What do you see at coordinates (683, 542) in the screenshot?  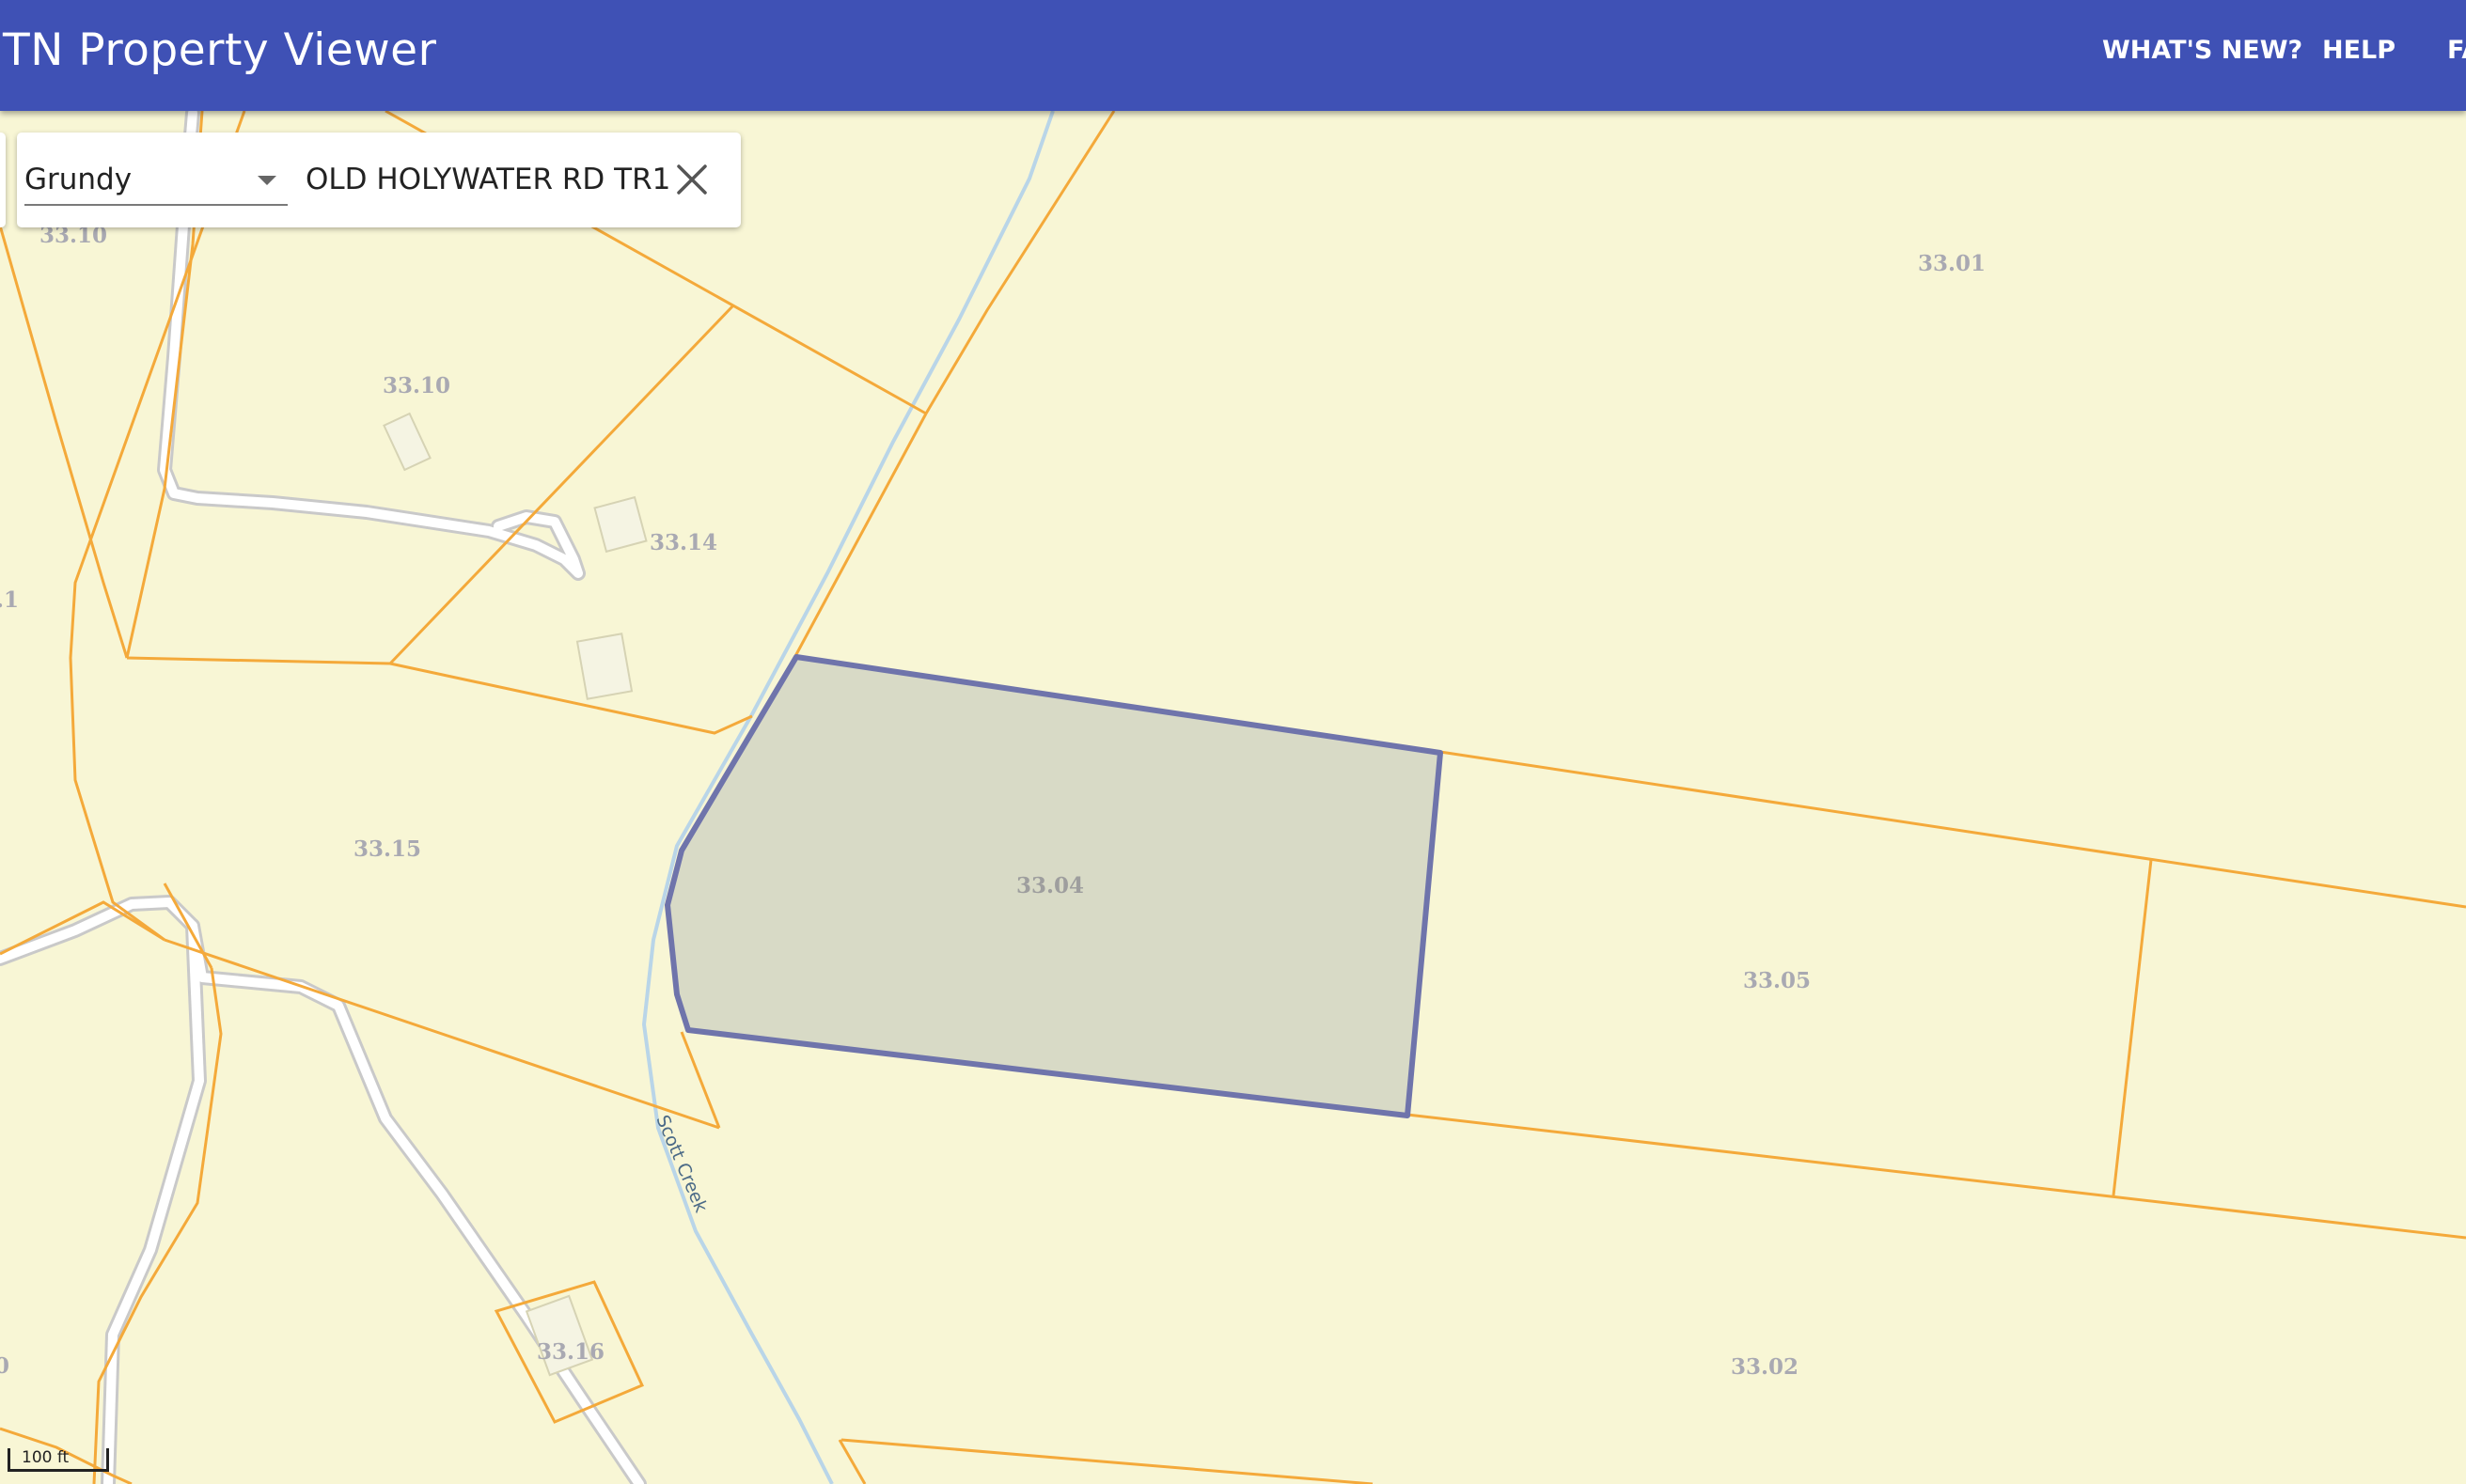 I see `parcel-label: 33.14` at bounding box center [683, 542].